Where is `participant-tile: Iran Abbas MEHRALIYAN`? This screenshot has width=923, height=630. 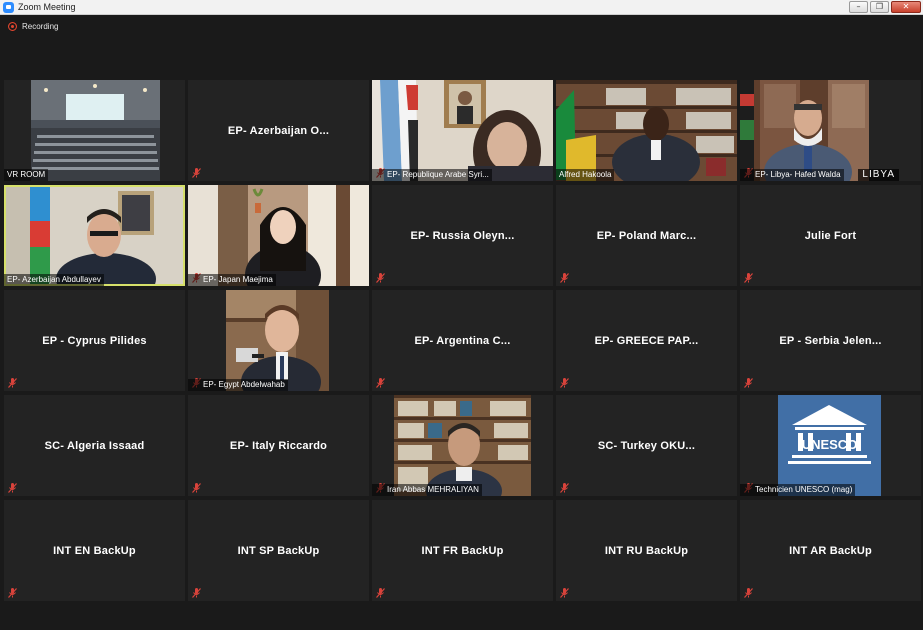 participant-tile: Iran Abbas MEHRALIYAN is located at coordinates (462, 445).